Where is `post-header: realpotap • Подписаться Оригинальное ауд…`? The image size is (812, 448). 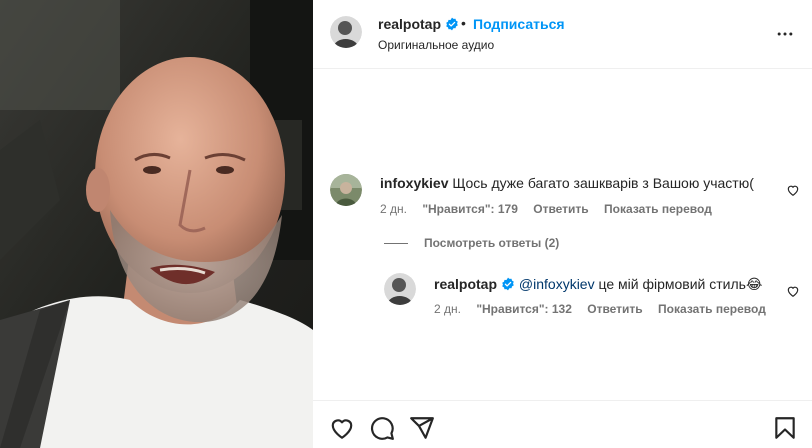
post-header: realpotap • Подписаться Оригинальное ауд… is located at coordinates (562, 34).